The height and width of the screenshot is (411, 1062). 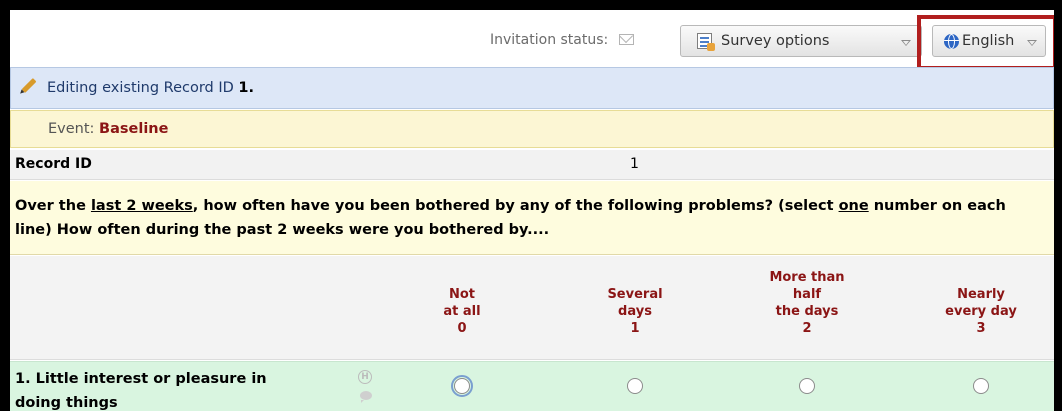 I want to click on radio-several-days, so click(x=635, y=386).